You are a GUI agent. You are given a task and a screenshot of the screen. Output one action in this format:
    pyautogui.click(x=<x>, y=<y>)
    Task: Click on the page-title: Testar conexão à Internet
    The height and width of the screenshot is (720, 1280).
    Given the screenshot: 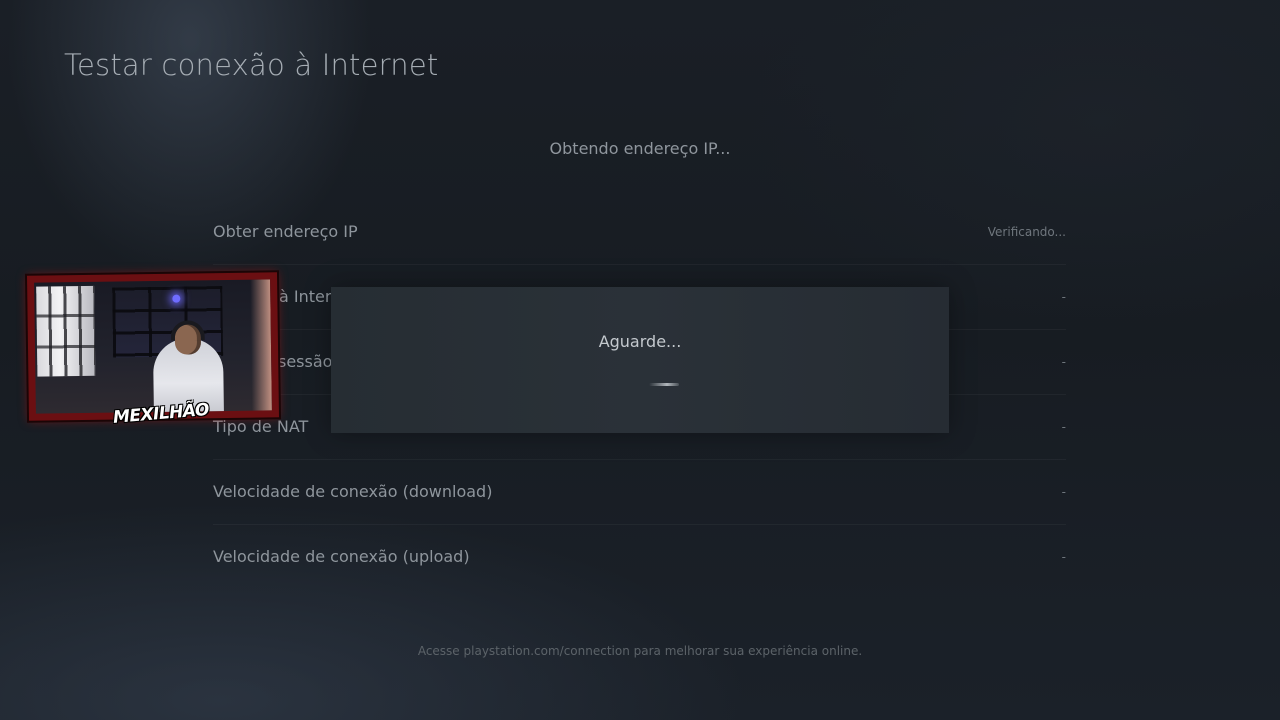 What is the action you would take?
    pyautogui.click(x=251, y=65)
    